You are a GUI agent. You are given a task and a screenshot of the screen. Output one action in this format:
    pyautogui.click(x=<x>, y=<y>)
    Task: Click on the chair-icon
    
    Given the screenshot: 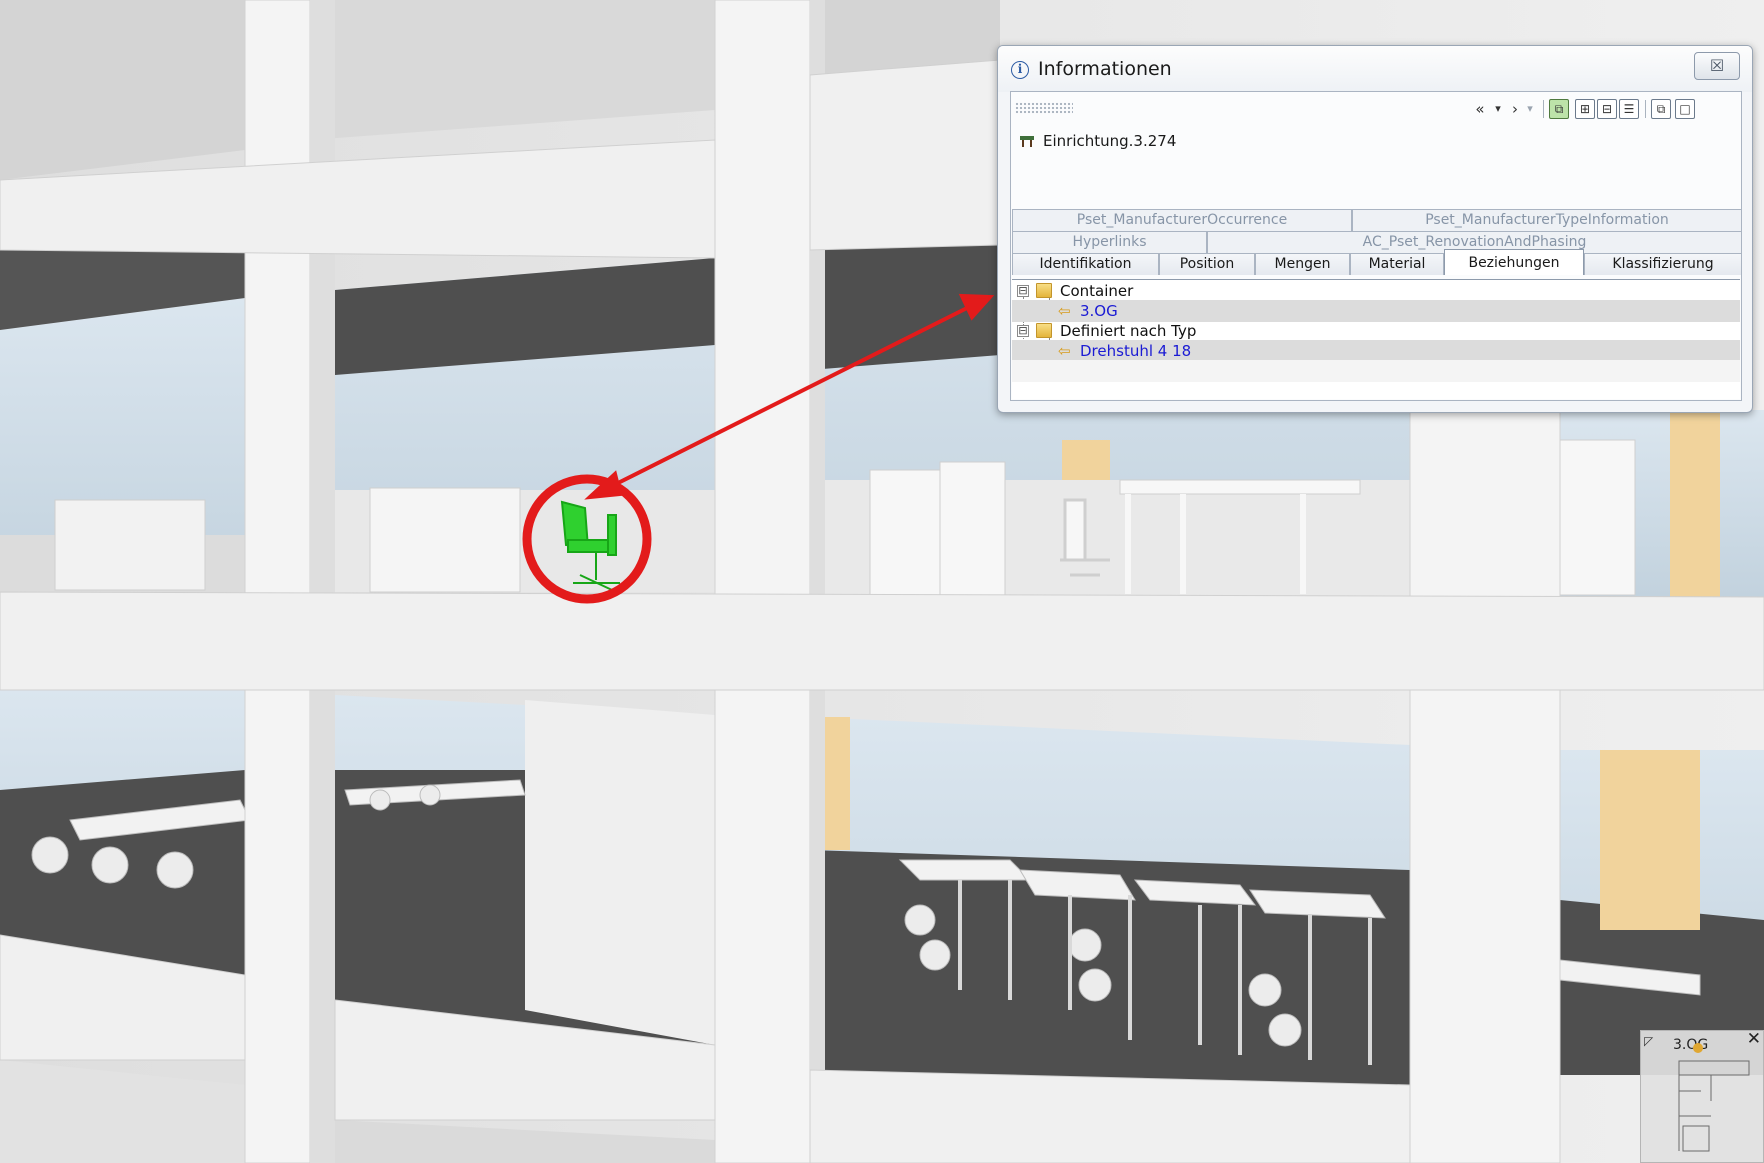 What is the action you would take?
    pyautogui.click(x=1027, y=141)
    